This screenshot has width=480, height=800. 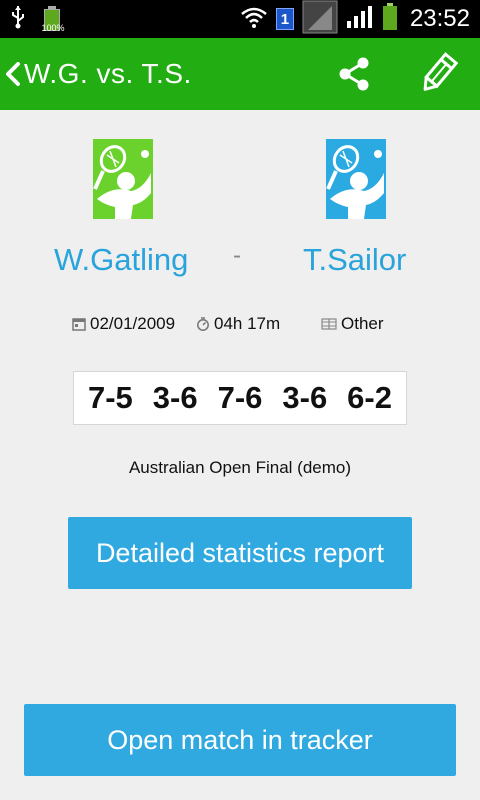 I want to click on pencil-icon, so click(x=441, y=71).